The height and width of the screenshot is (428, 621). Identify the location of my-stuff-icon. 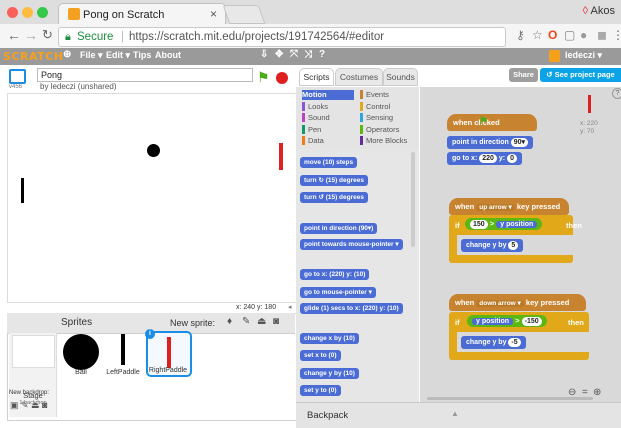
(554, 56).